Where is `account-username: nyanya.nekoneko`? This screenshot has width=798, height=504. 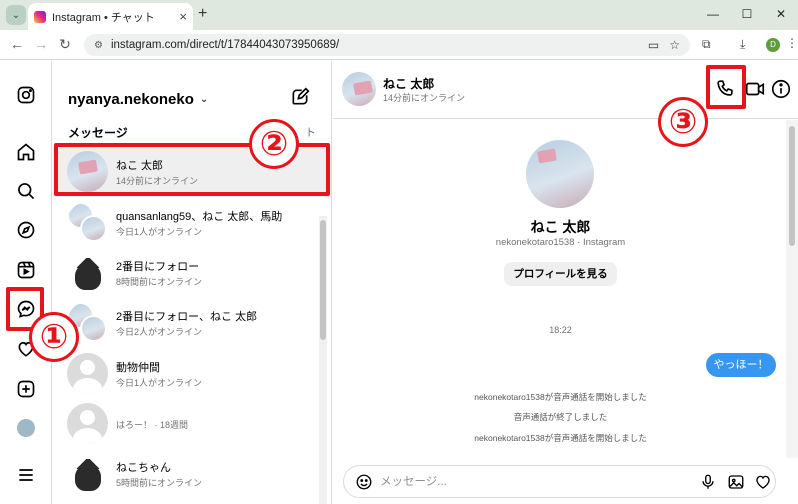
account-username: nyanya.nekoneko is located at coordinates (131, 99).